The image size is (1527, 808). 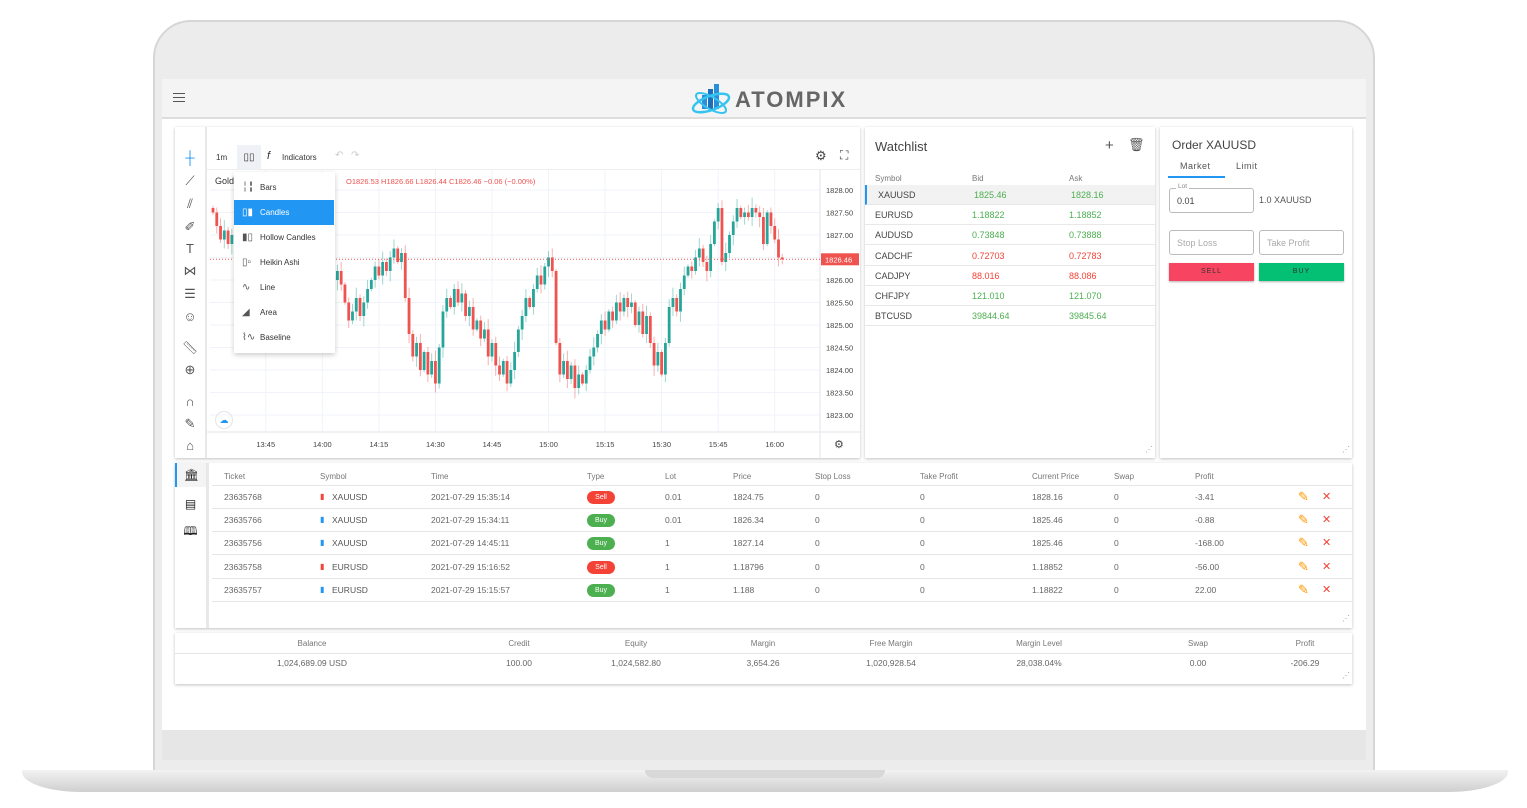 What do you see at coordinates (844, 155) in the screenshot?
I see `fullscreen-icon: ⛶` at bounding box center [844, 155].